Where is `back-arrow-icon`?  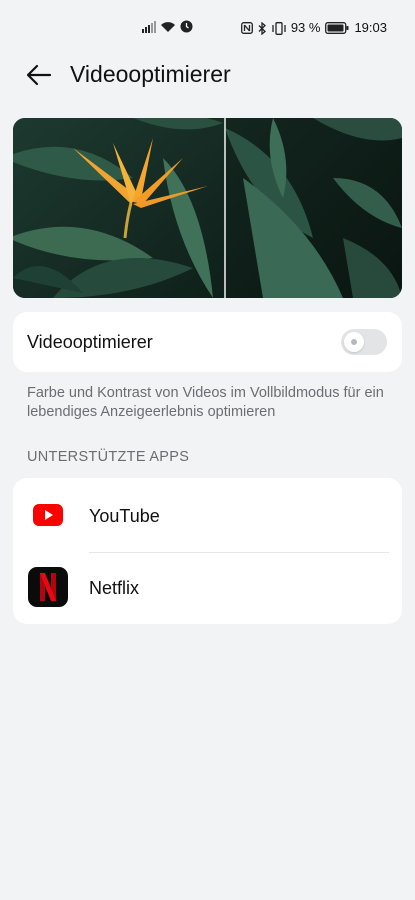
back-arrow-icon is located at coordinates (39, 75).